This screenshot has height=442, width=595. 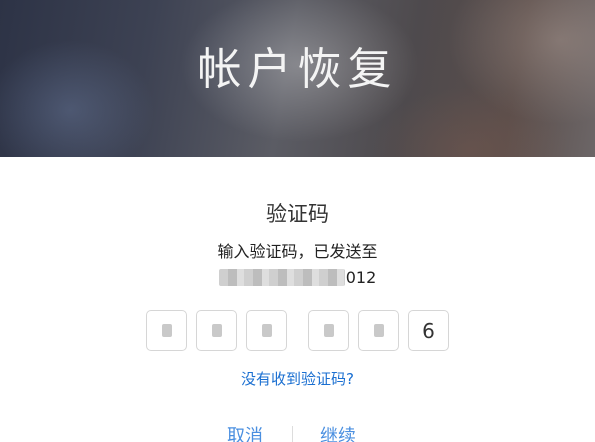 What do you see at coordinates (338, 434) in the screenshot?
I see `continue-button: 继续` at bounding box center [338, 434].